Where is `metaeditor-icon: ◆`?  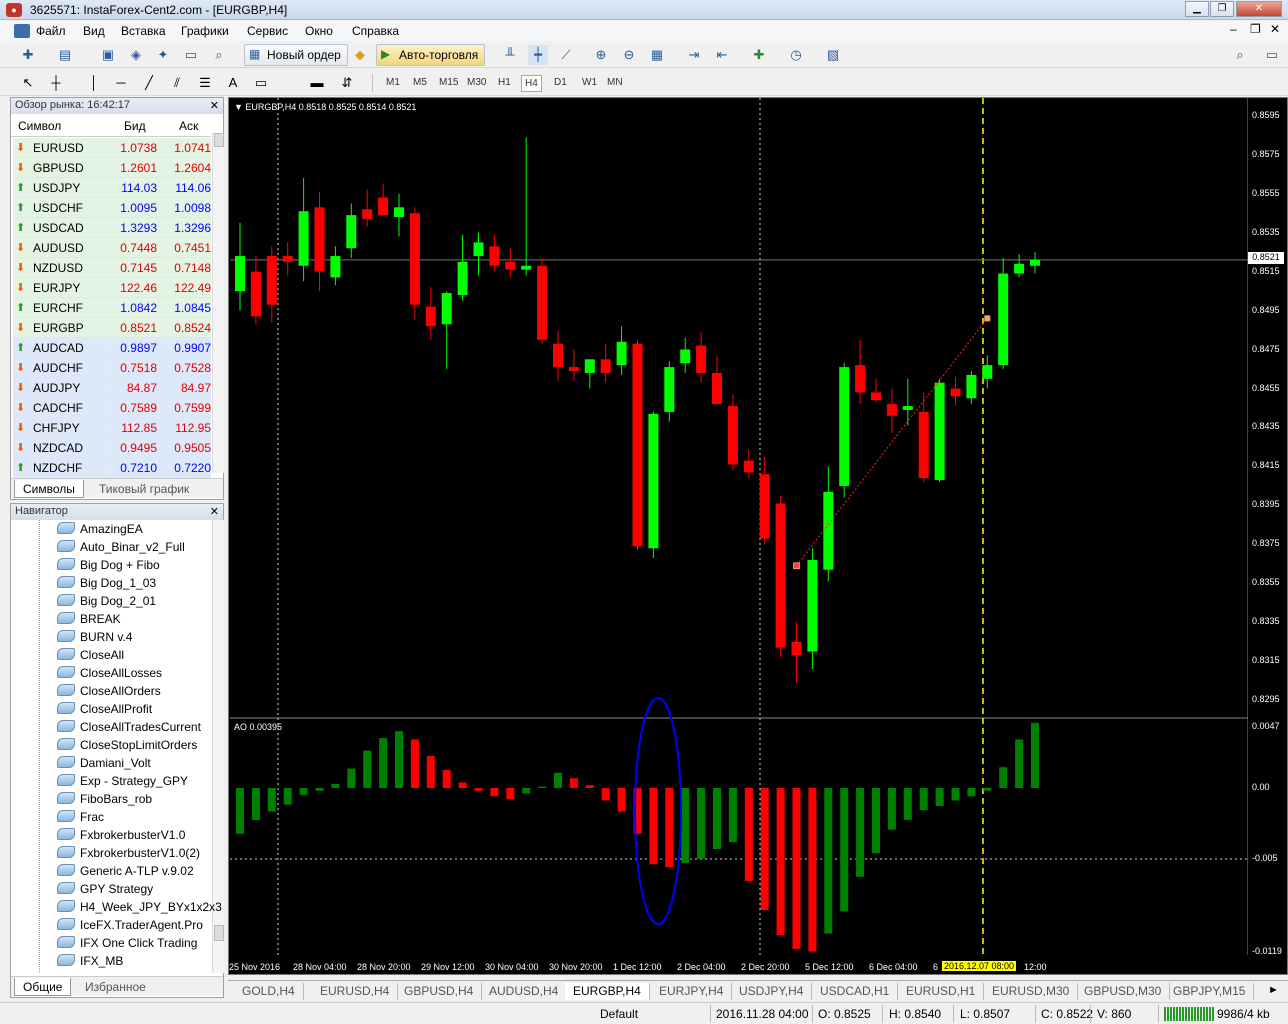
metaeditor-icon: ◆ is located at coordinates (360, 55).